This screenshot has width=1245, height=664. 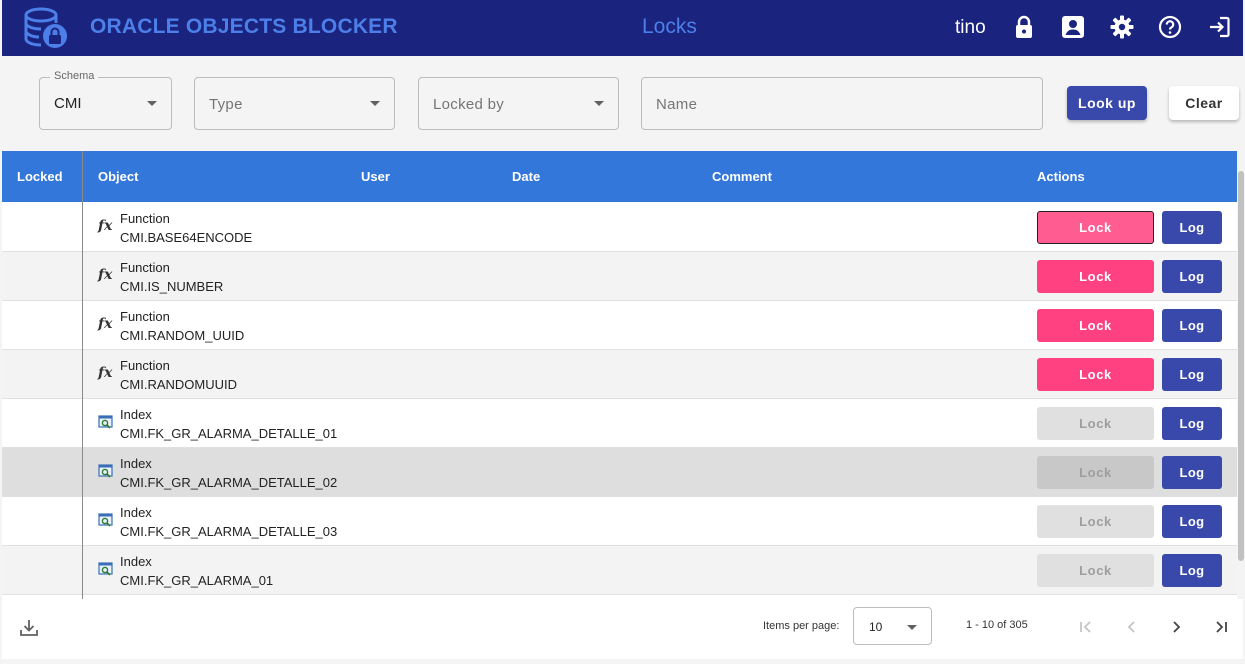 What do you see at coordinates (178, 384) in the screenshot?
I see `object-name: CMI.RANDOMUUID` at bounding box center [178, 384].